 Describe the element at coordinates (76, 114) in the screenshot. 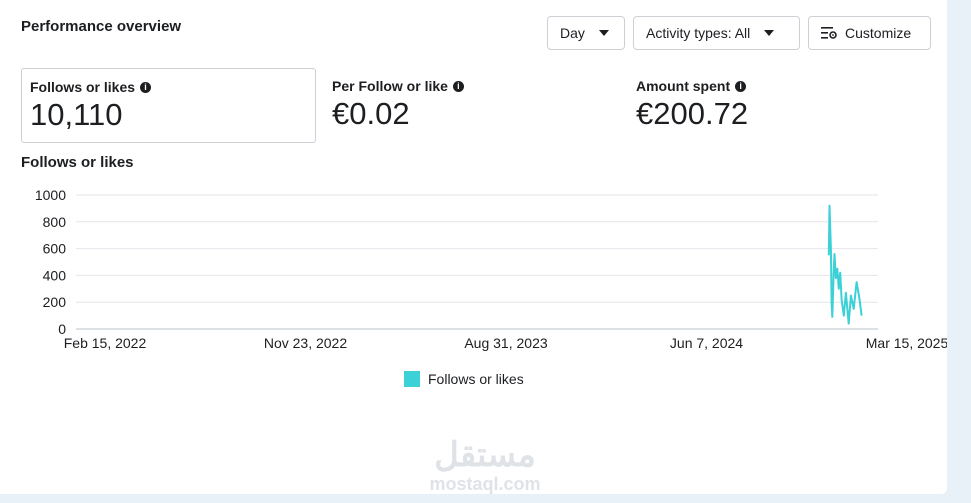

I see `metric-value: 10,110` at that location.